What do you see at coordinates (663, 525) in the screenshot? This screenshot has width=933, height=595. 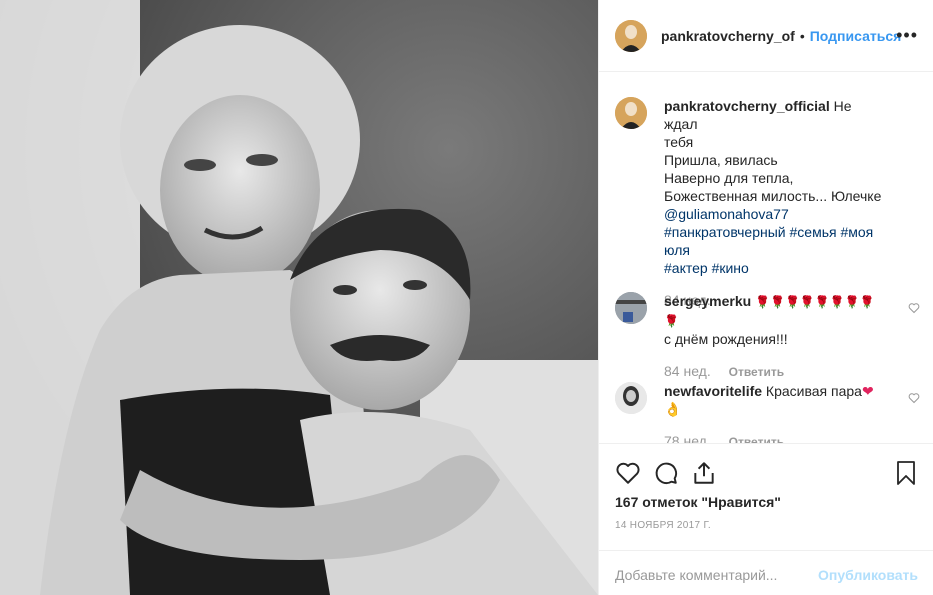 I see `post-date: 14 НОЯБРЯ 2017 Г.` at bounding box center [663, 525].